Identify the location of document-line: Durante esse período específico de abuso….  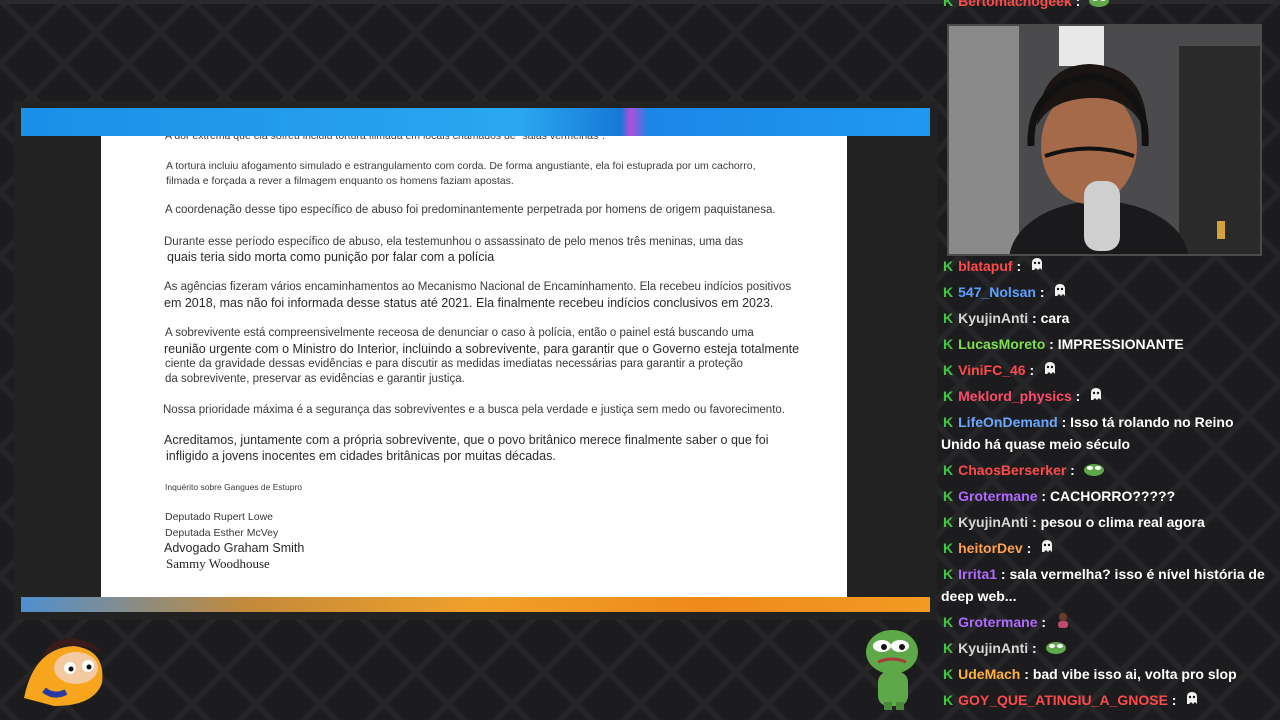
(454, 242).